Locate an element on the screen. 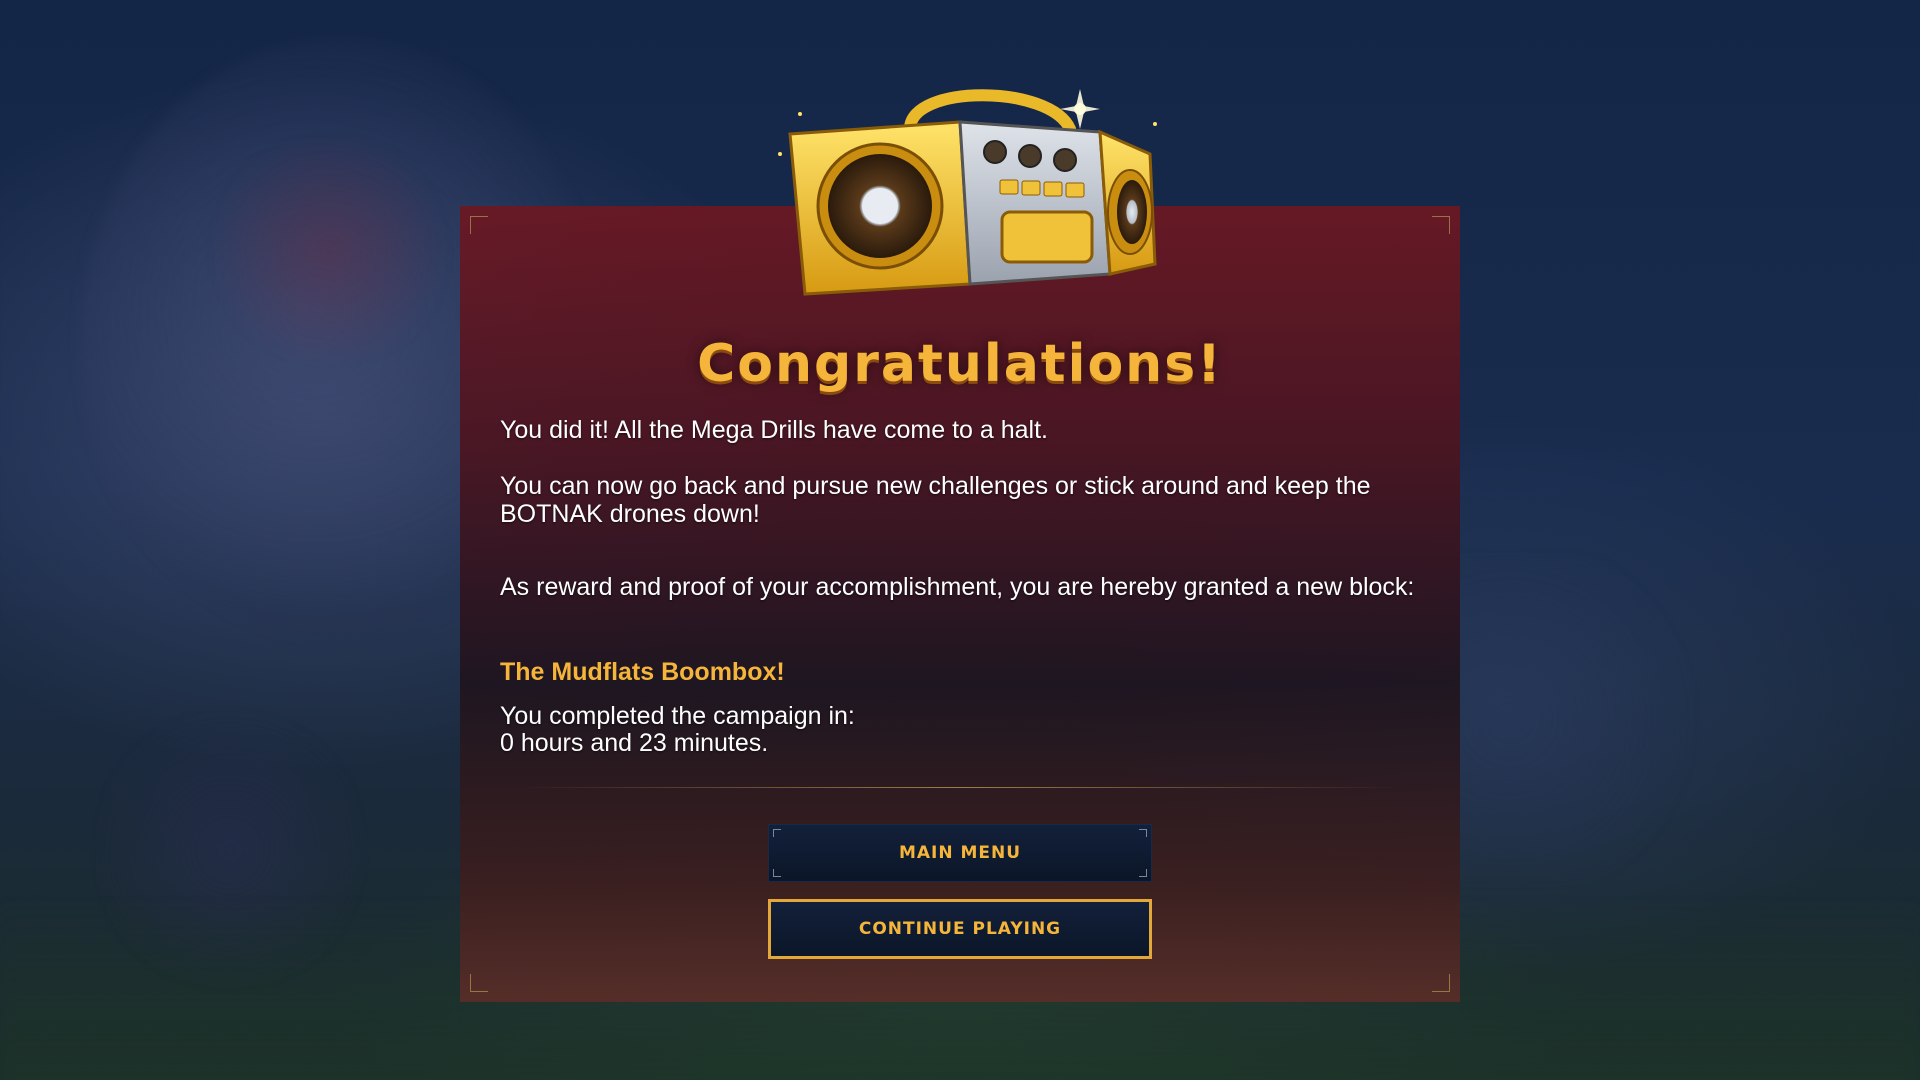 Image resolution: width=1920 pixels, height=1080 pixels. completion-label: You completed the campaign in: is located at coordinates (677, 716).